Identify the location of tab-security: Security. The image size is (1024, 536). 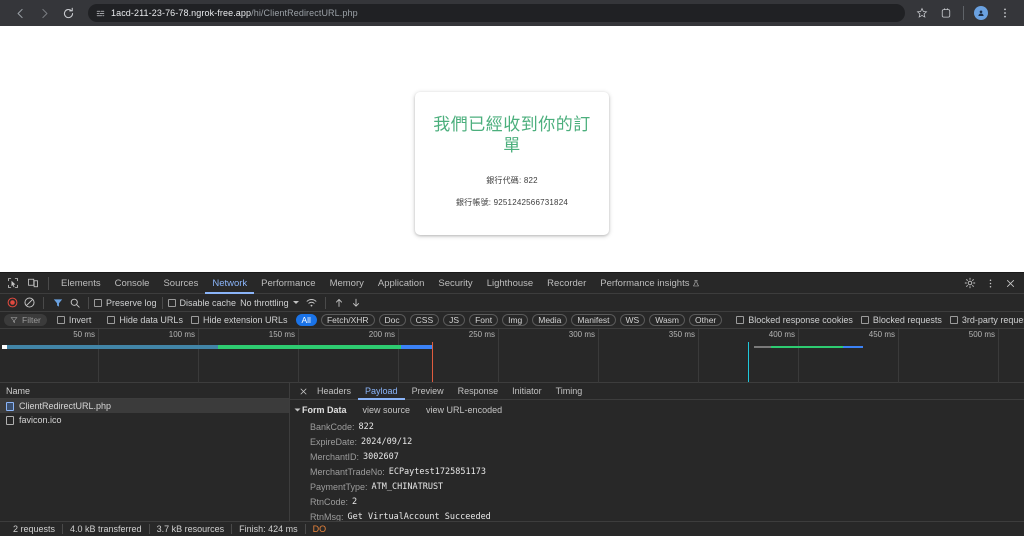
(455, 283).